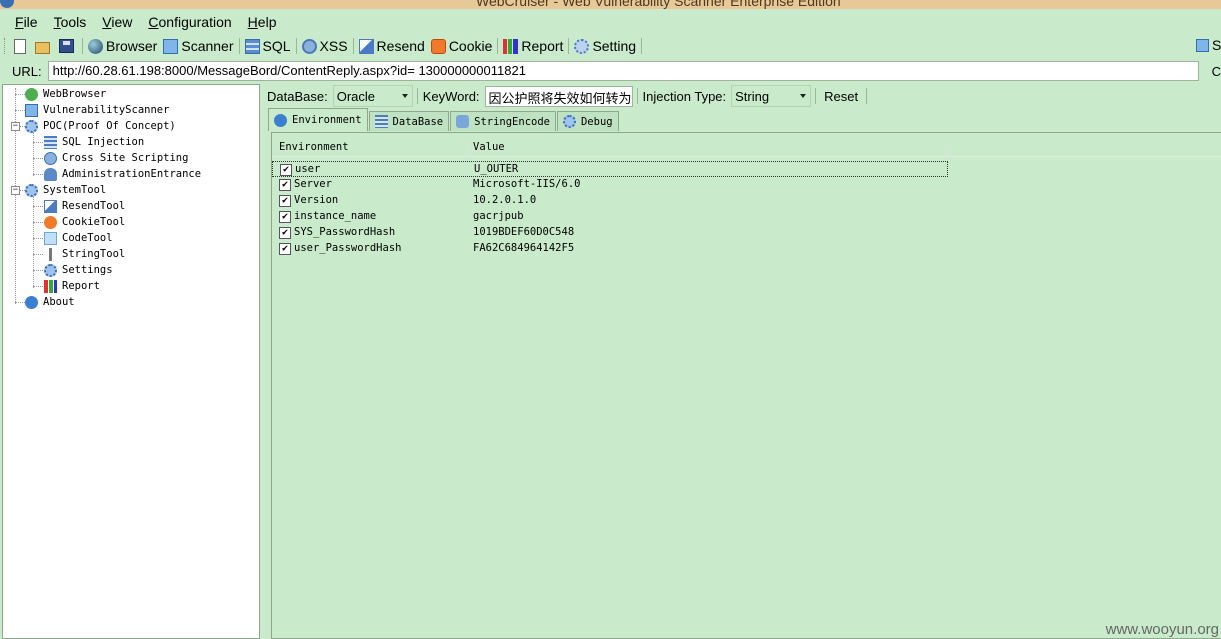 The image size is (1221, 639). I want to click on save-icon, so click(66, 46).